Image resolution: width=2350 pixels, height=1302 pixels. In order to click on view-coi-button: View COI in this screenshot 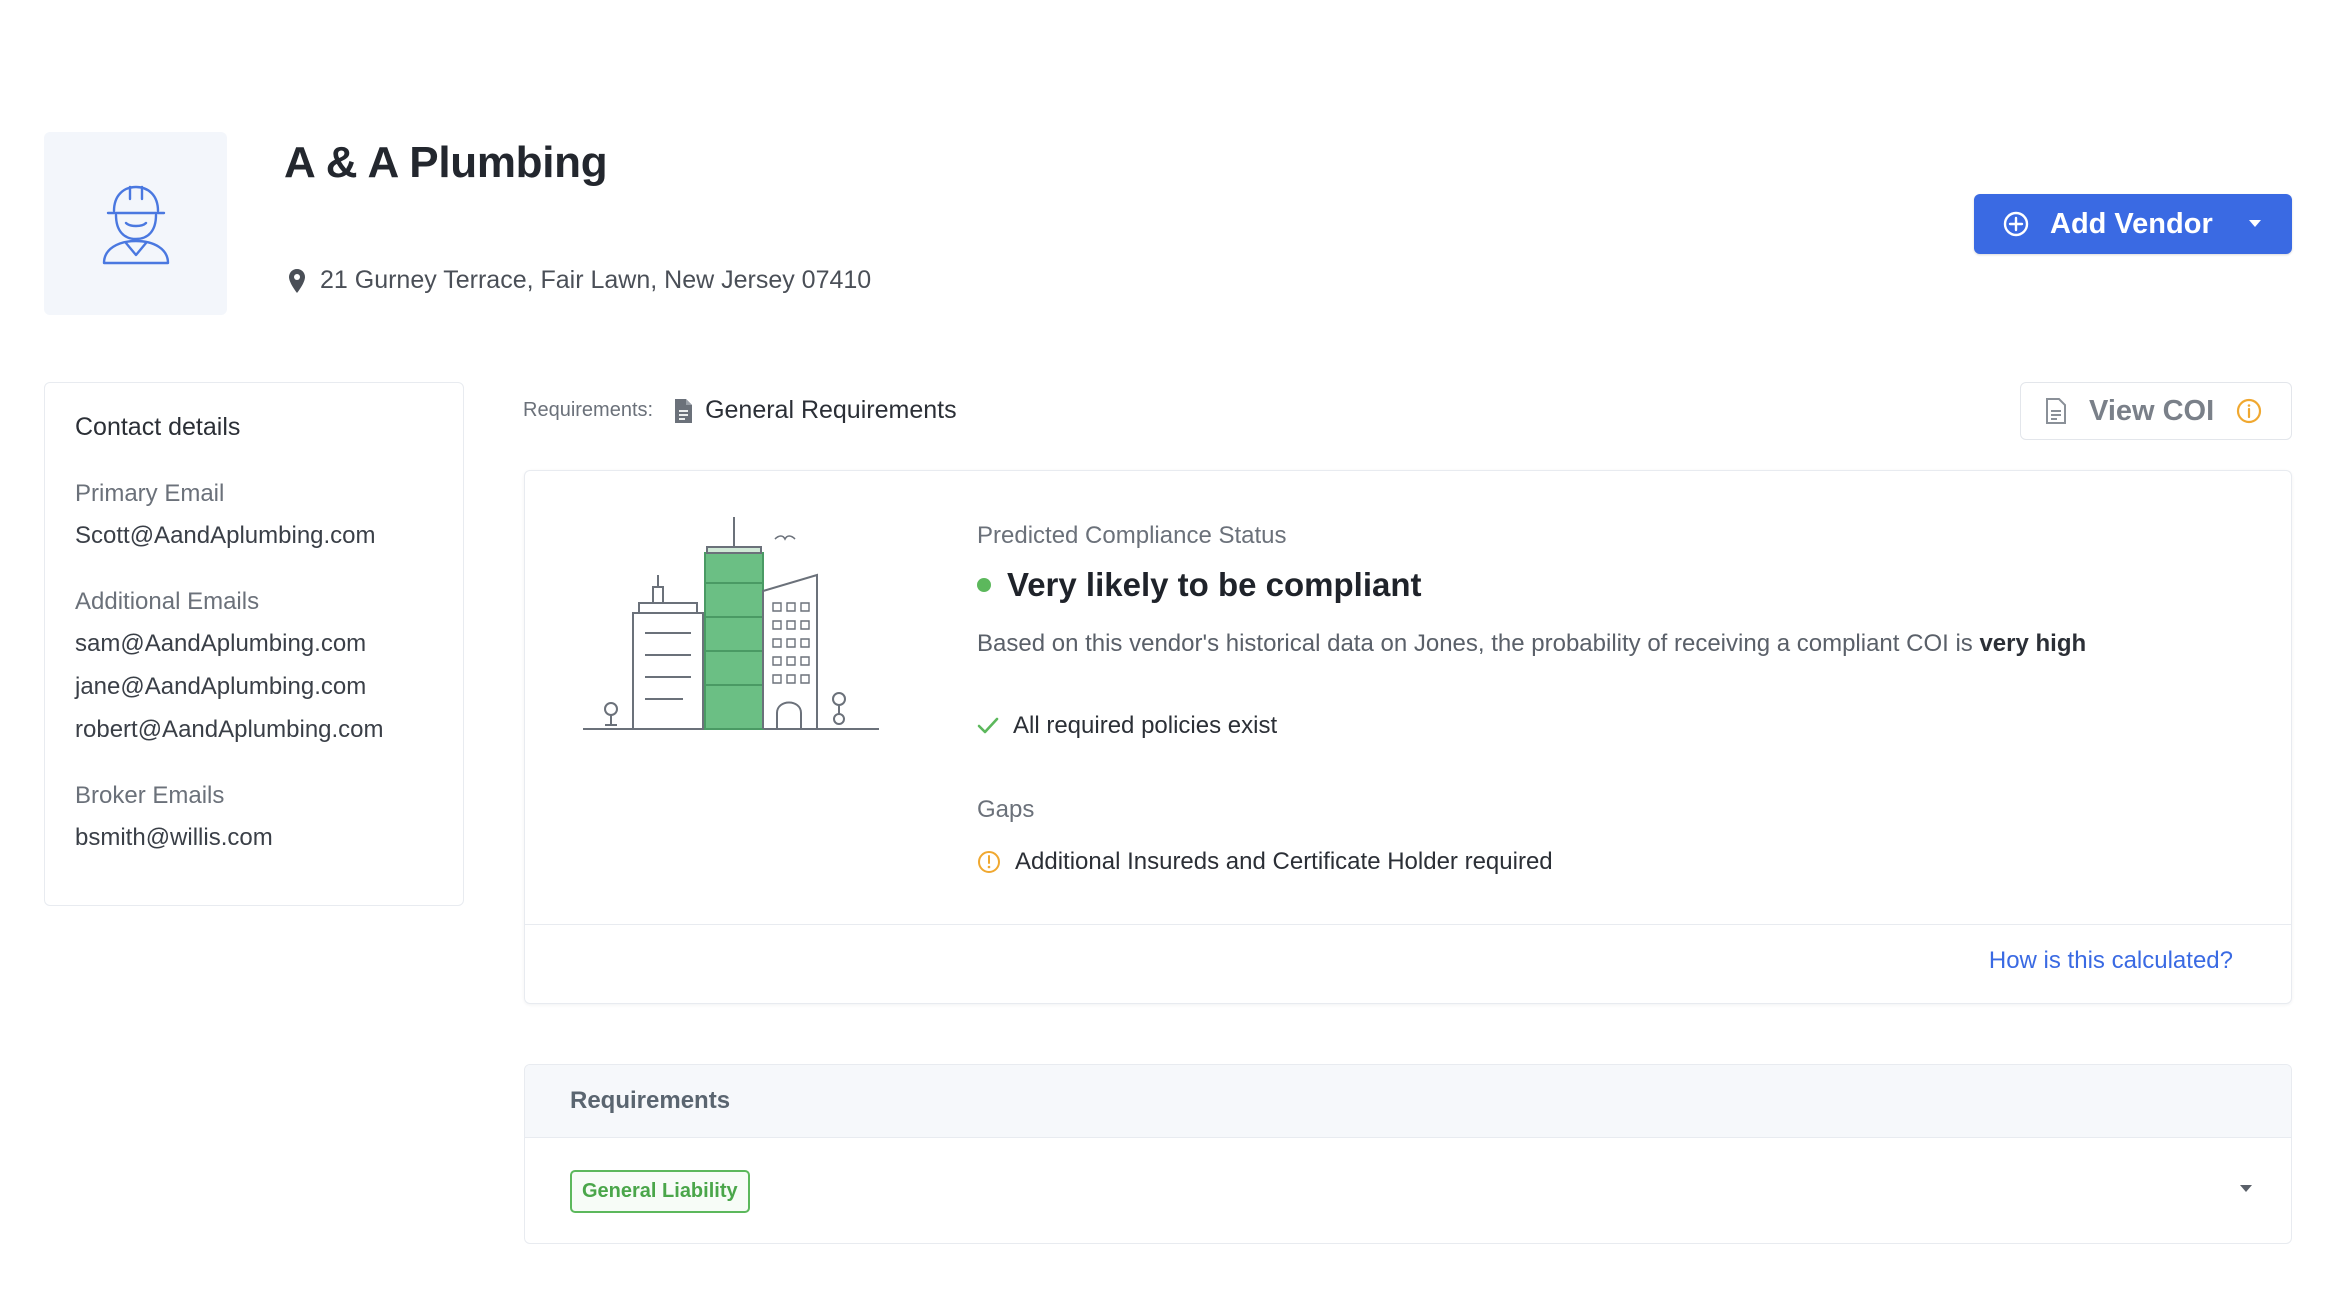, I will do `click(2156, 411)`.